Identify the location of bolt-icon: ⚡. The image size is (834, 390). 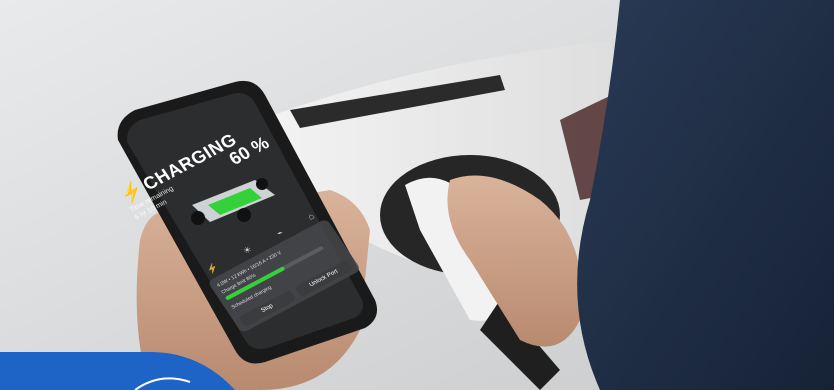
(213, 269).